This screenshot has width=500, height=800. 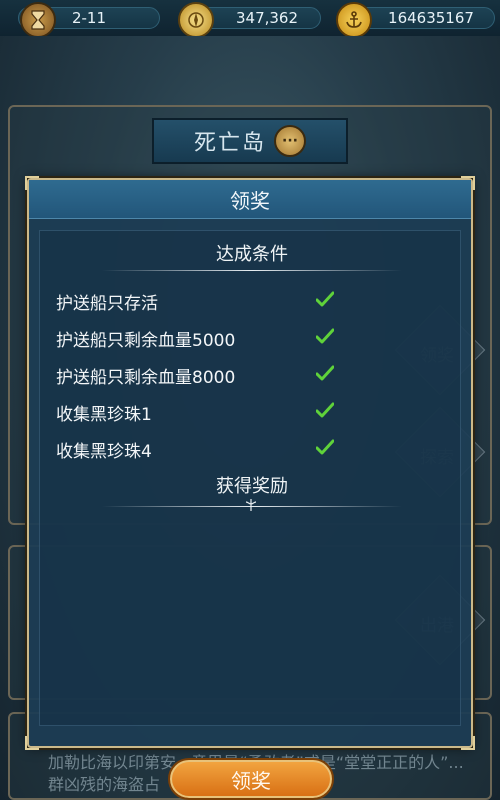 I want to click on claim-reward-label: 领奖, so click(x=251, y=780).